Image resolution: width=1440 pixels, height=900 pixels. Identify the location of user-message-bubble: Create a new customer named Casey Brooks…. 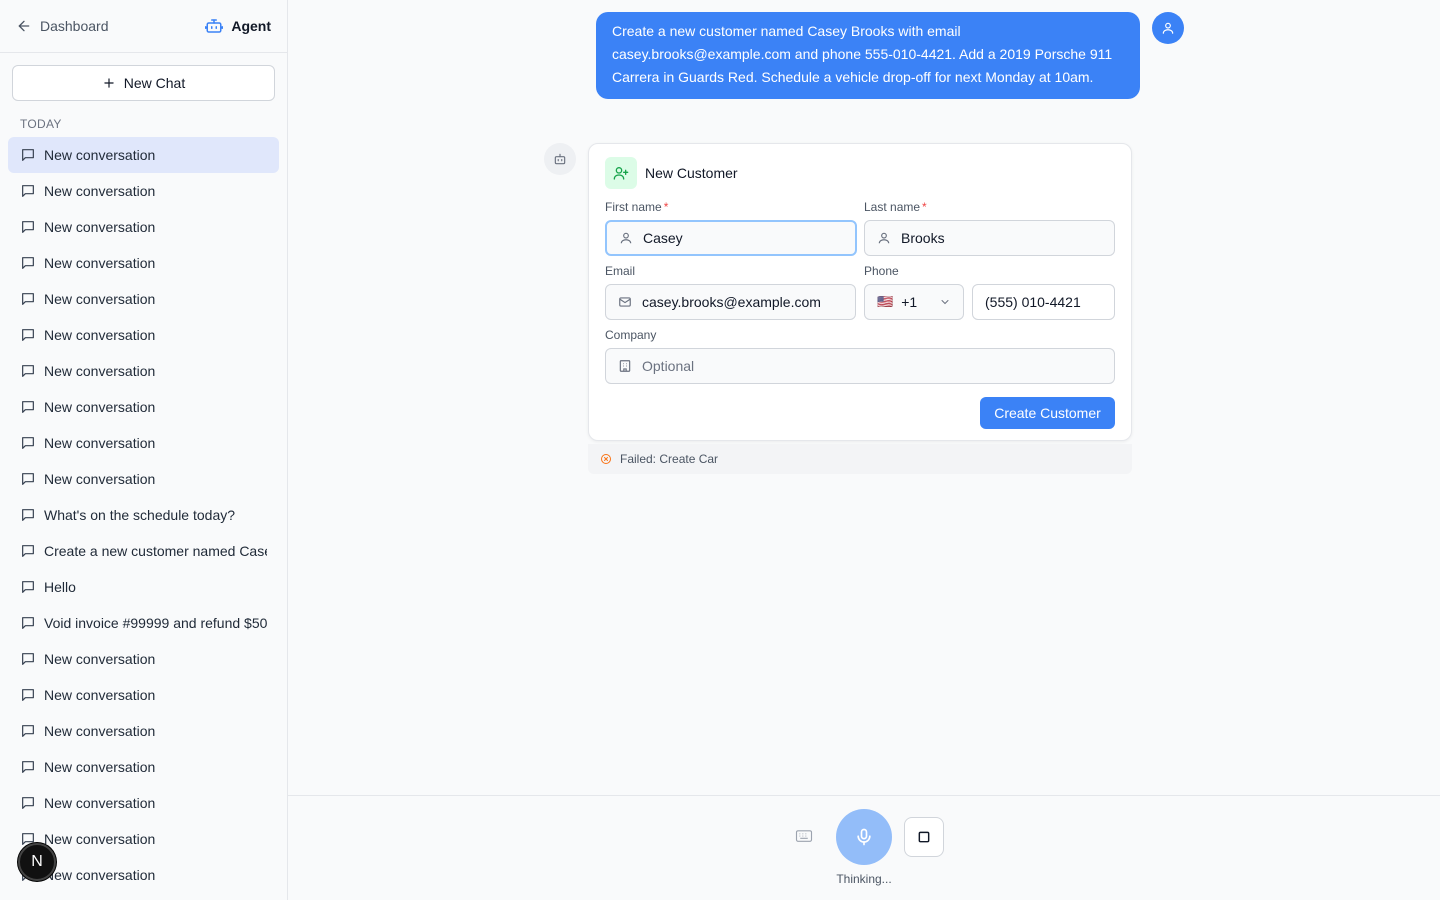
(868, 55).